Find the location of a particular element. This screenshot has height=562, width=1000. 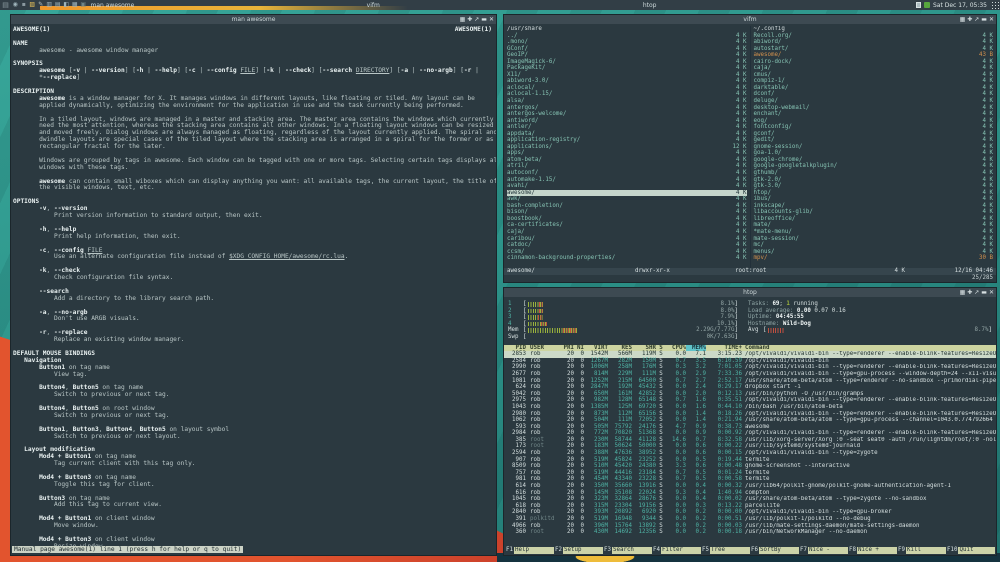

awesome-menu-icon: ▤ is located at coordinates (5, 5).